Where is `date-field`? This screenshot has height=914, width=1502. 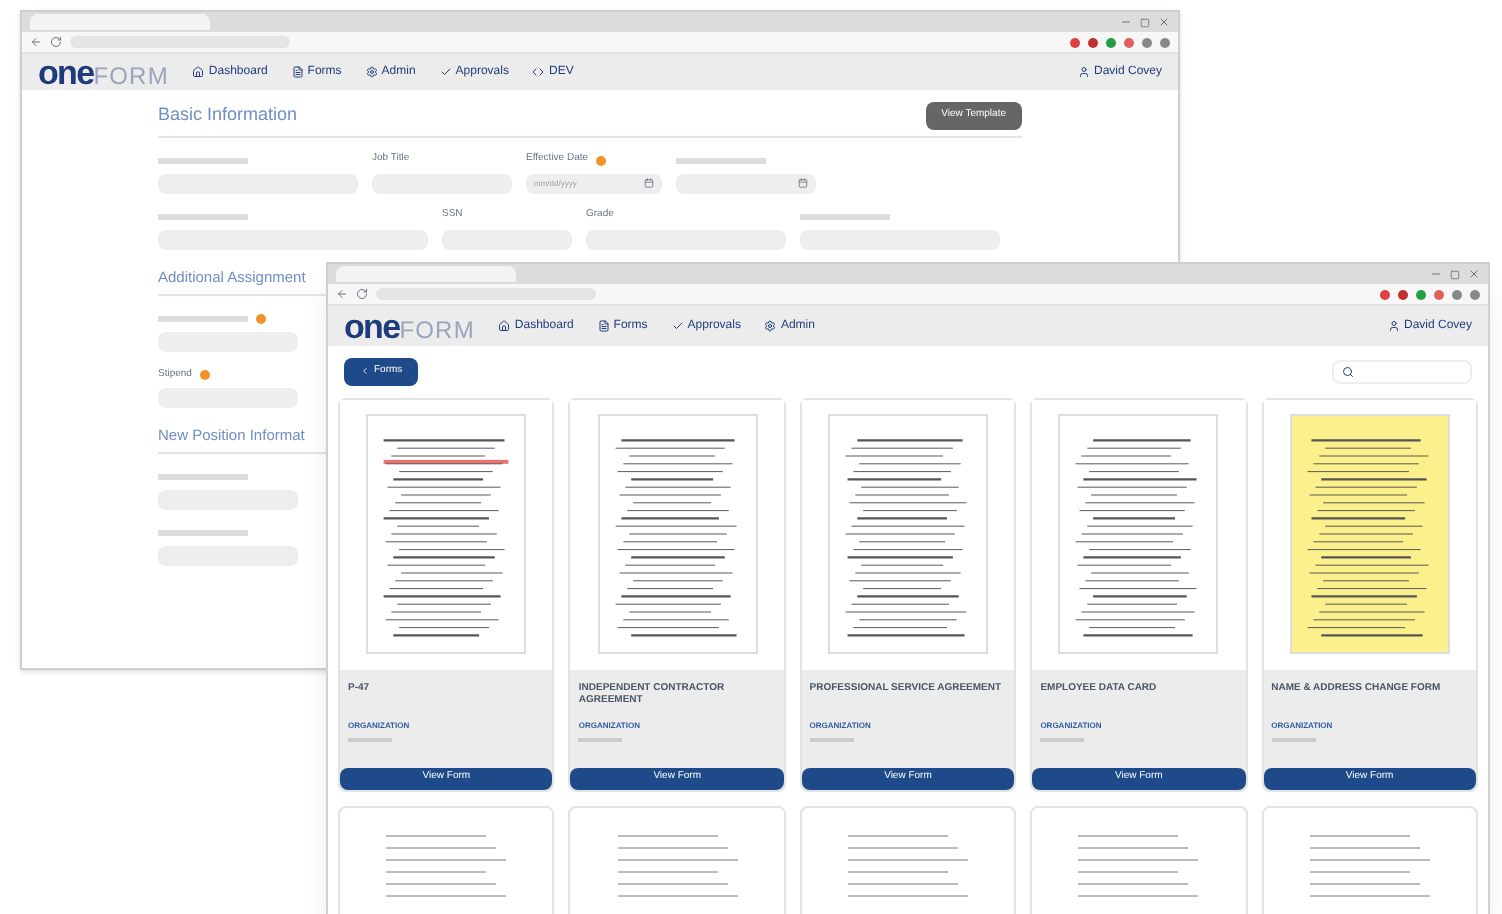
date-field is located at coordinates (746, 183).